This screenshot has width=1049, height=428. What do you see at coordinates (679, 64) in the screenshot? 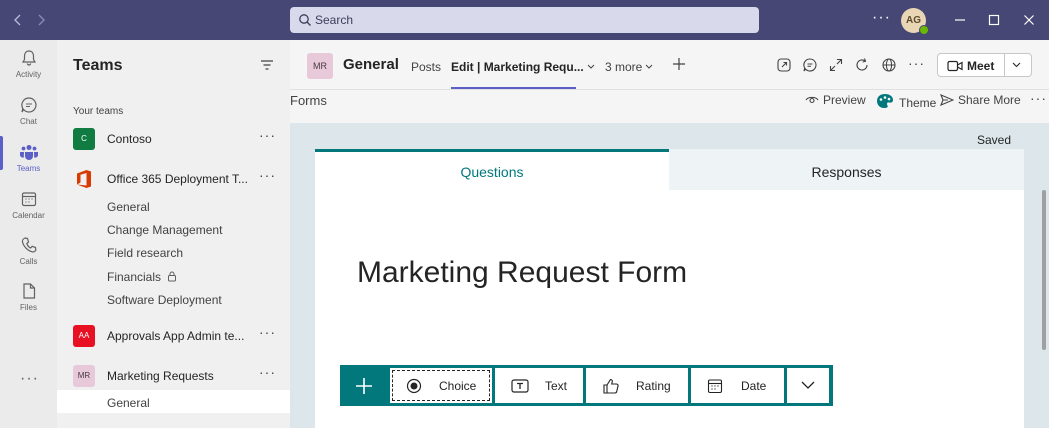
I see `add-tab-icon` at bounding box center [679, 64].